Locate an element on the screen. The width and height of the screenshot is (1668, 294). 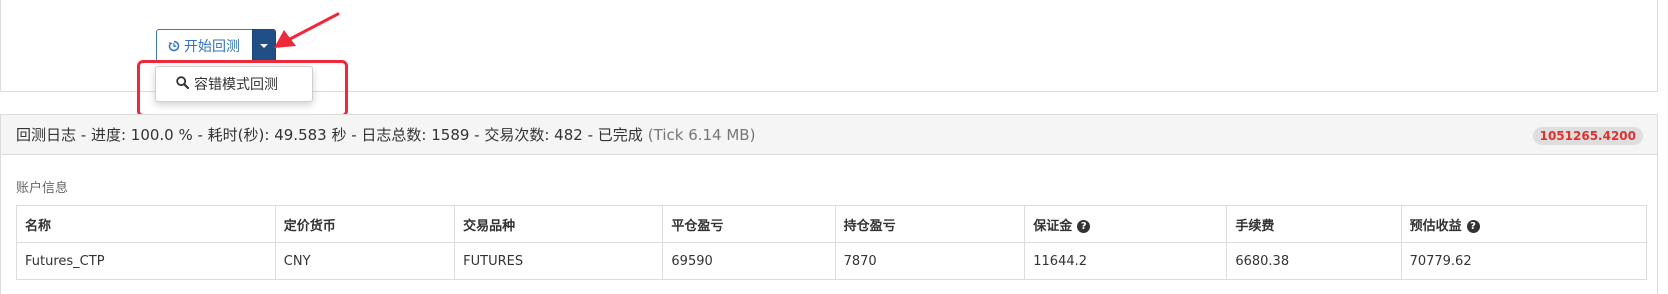
column-header-estimated-profit: 预估收益? is located at coordinates (1524, 224).